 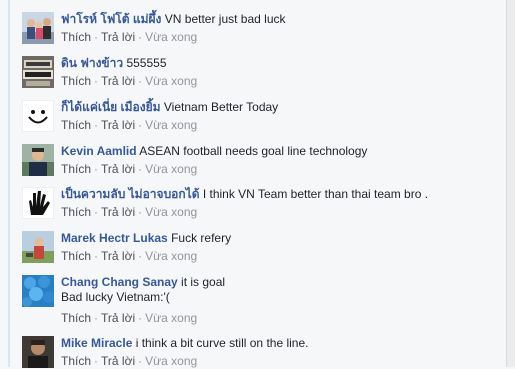 What do you see at coordinates (114, 238) in the screenshot?
I see `comment-author-link: Marek Hectr Lukas` at bounding box center [114, 238].